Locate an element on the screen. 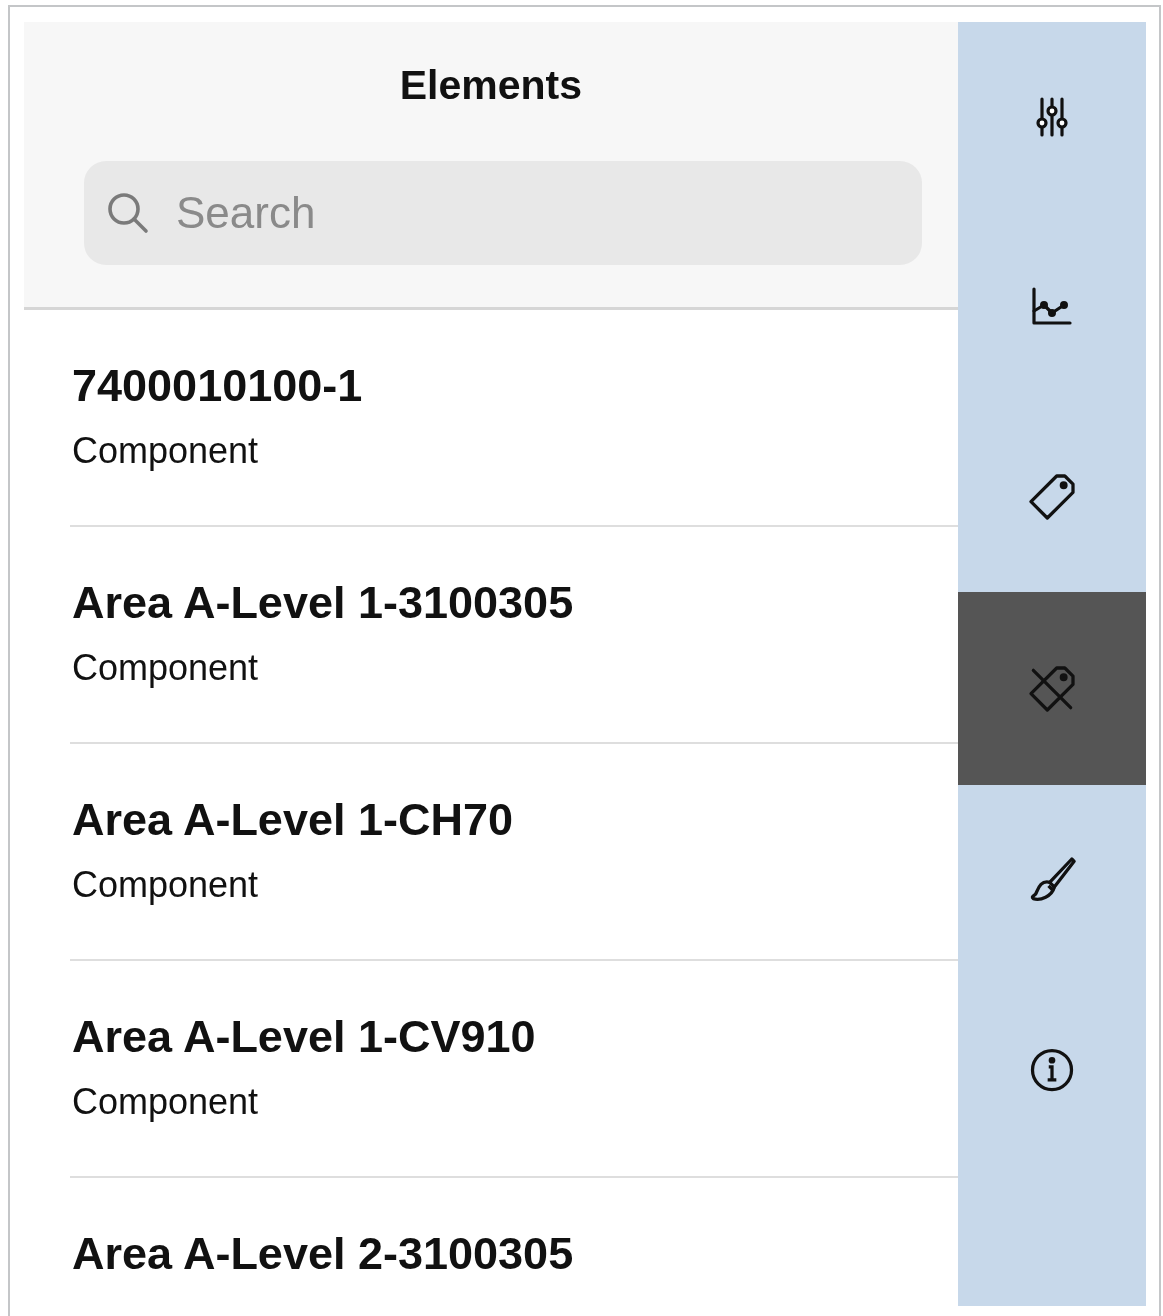 This screenshot has height=1316, width=1163. search-field: Search is located at coordinates (503, 213).